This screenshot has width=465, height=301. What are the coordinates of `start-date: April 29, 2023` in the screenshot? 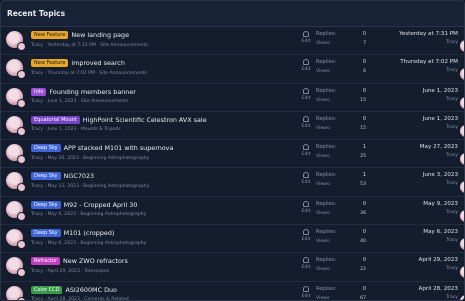 It's located at (63, 271).